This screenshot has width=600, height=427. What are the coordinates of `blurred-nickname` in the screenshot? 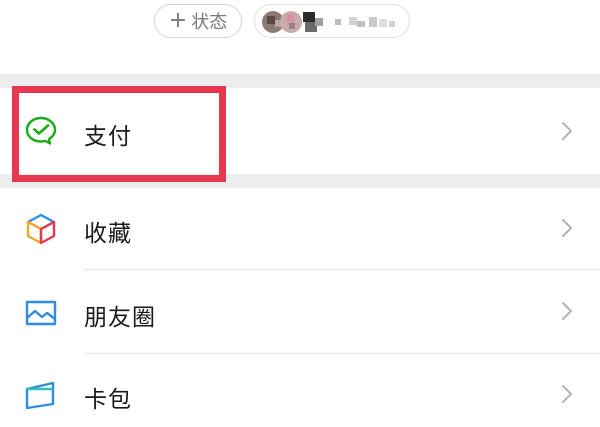 It's located at (365, 22).